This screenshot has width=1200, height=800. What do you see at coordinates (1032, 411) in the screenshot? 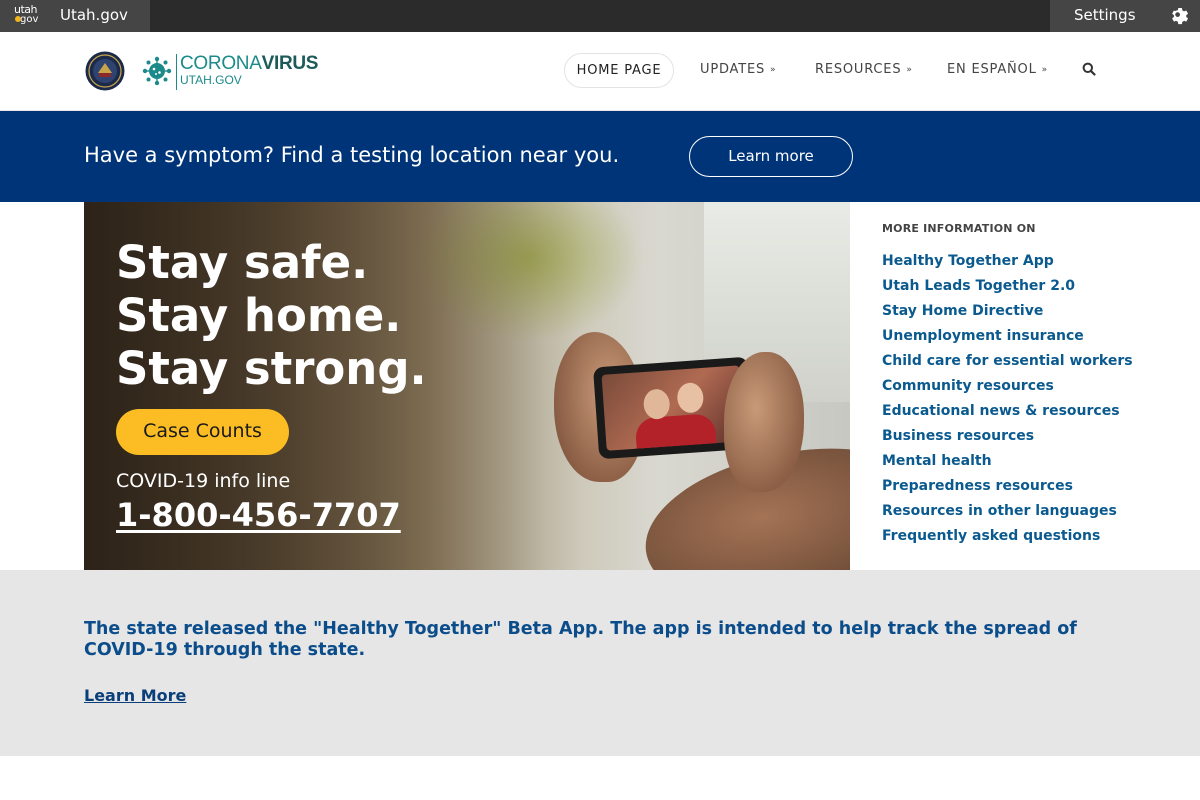
I see `sidebar-link-educational-news: Educational news & resources` at bounding box center [1032, 411].